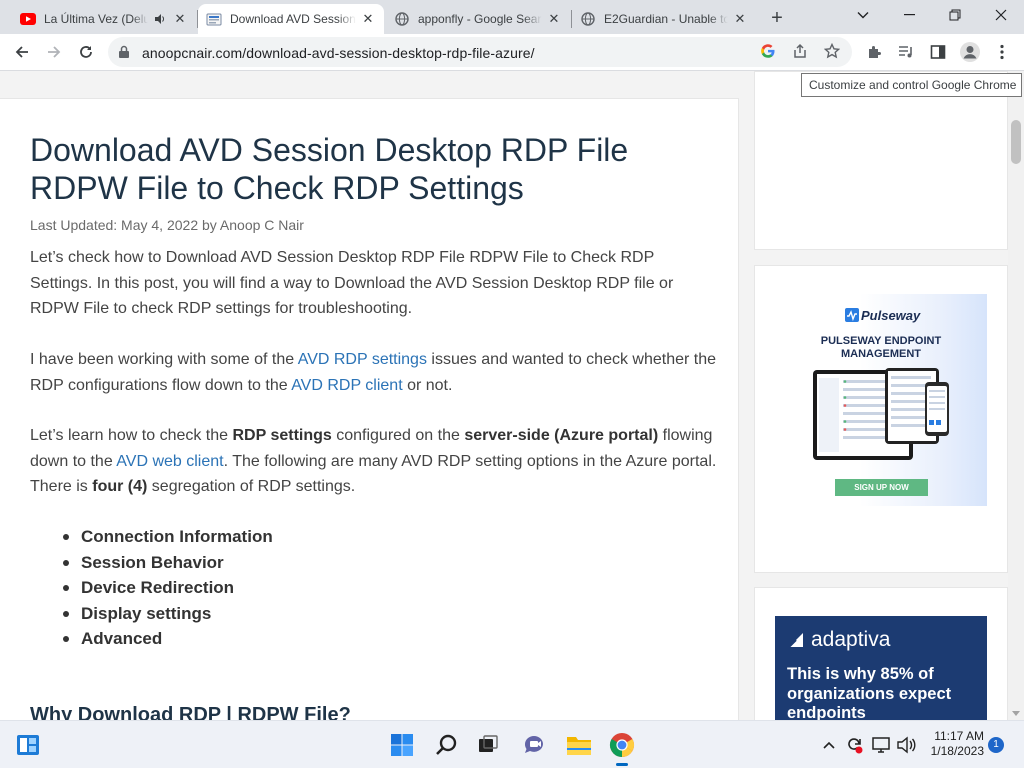 The image size is (1024, 768). Describe the element at coordinates (534, 745) in the screenshot. I see `teams-chat-icon` at that location.